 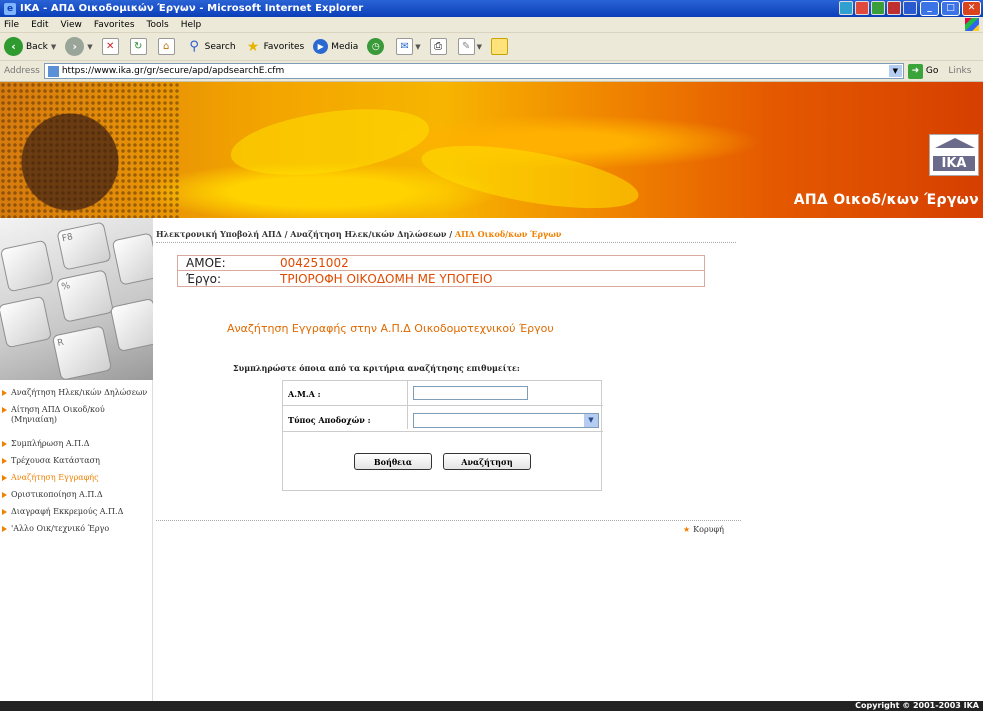 What do you see at coordinates (253, 46) in the screenshot?
I see `star-icon: ★` at bounding box center [253, 46].